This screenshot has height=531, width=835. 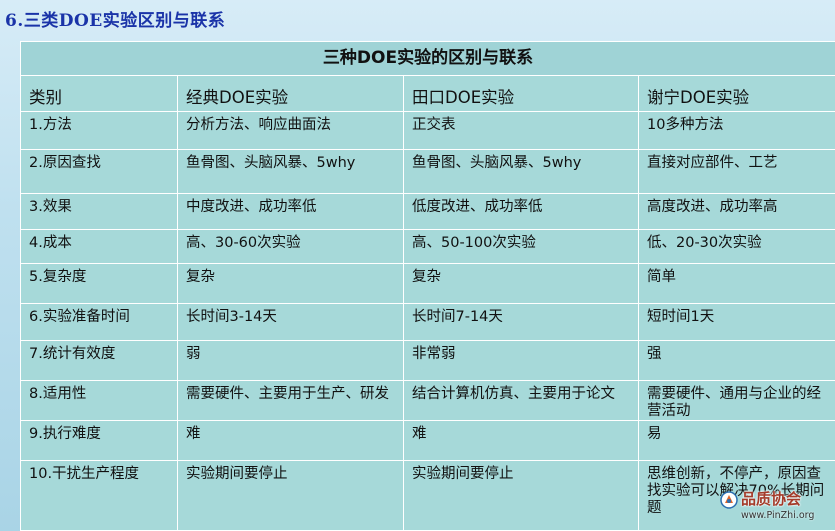 What do you see at coordinates (736, 130) in the screenshot?
I see `table-cell: 10多种方法` at bounding box center [736, 130].